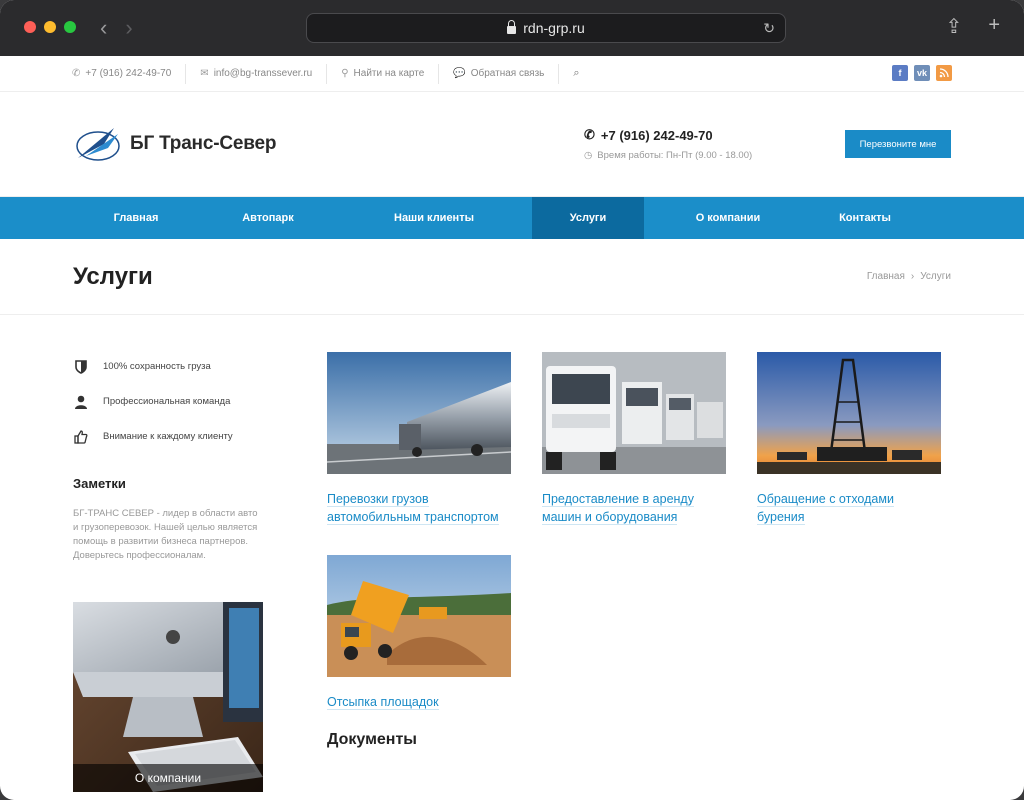 This screenshot has height=800, width=1024. Describe the element at coordinates (81, 366) in the screenshot. I see `shield-icon` at that location.